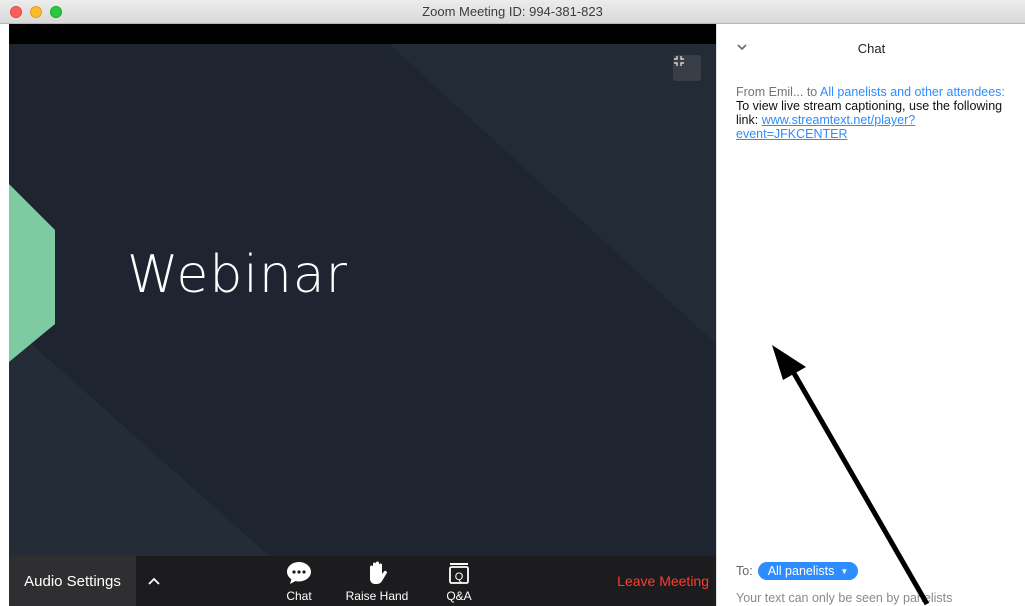 The image size is (1025, 606). What do you see at coordinates (72, 581) in the screenshot?
I see `audio-settings-button: Audio Settings` at bounding box center [72, 581].